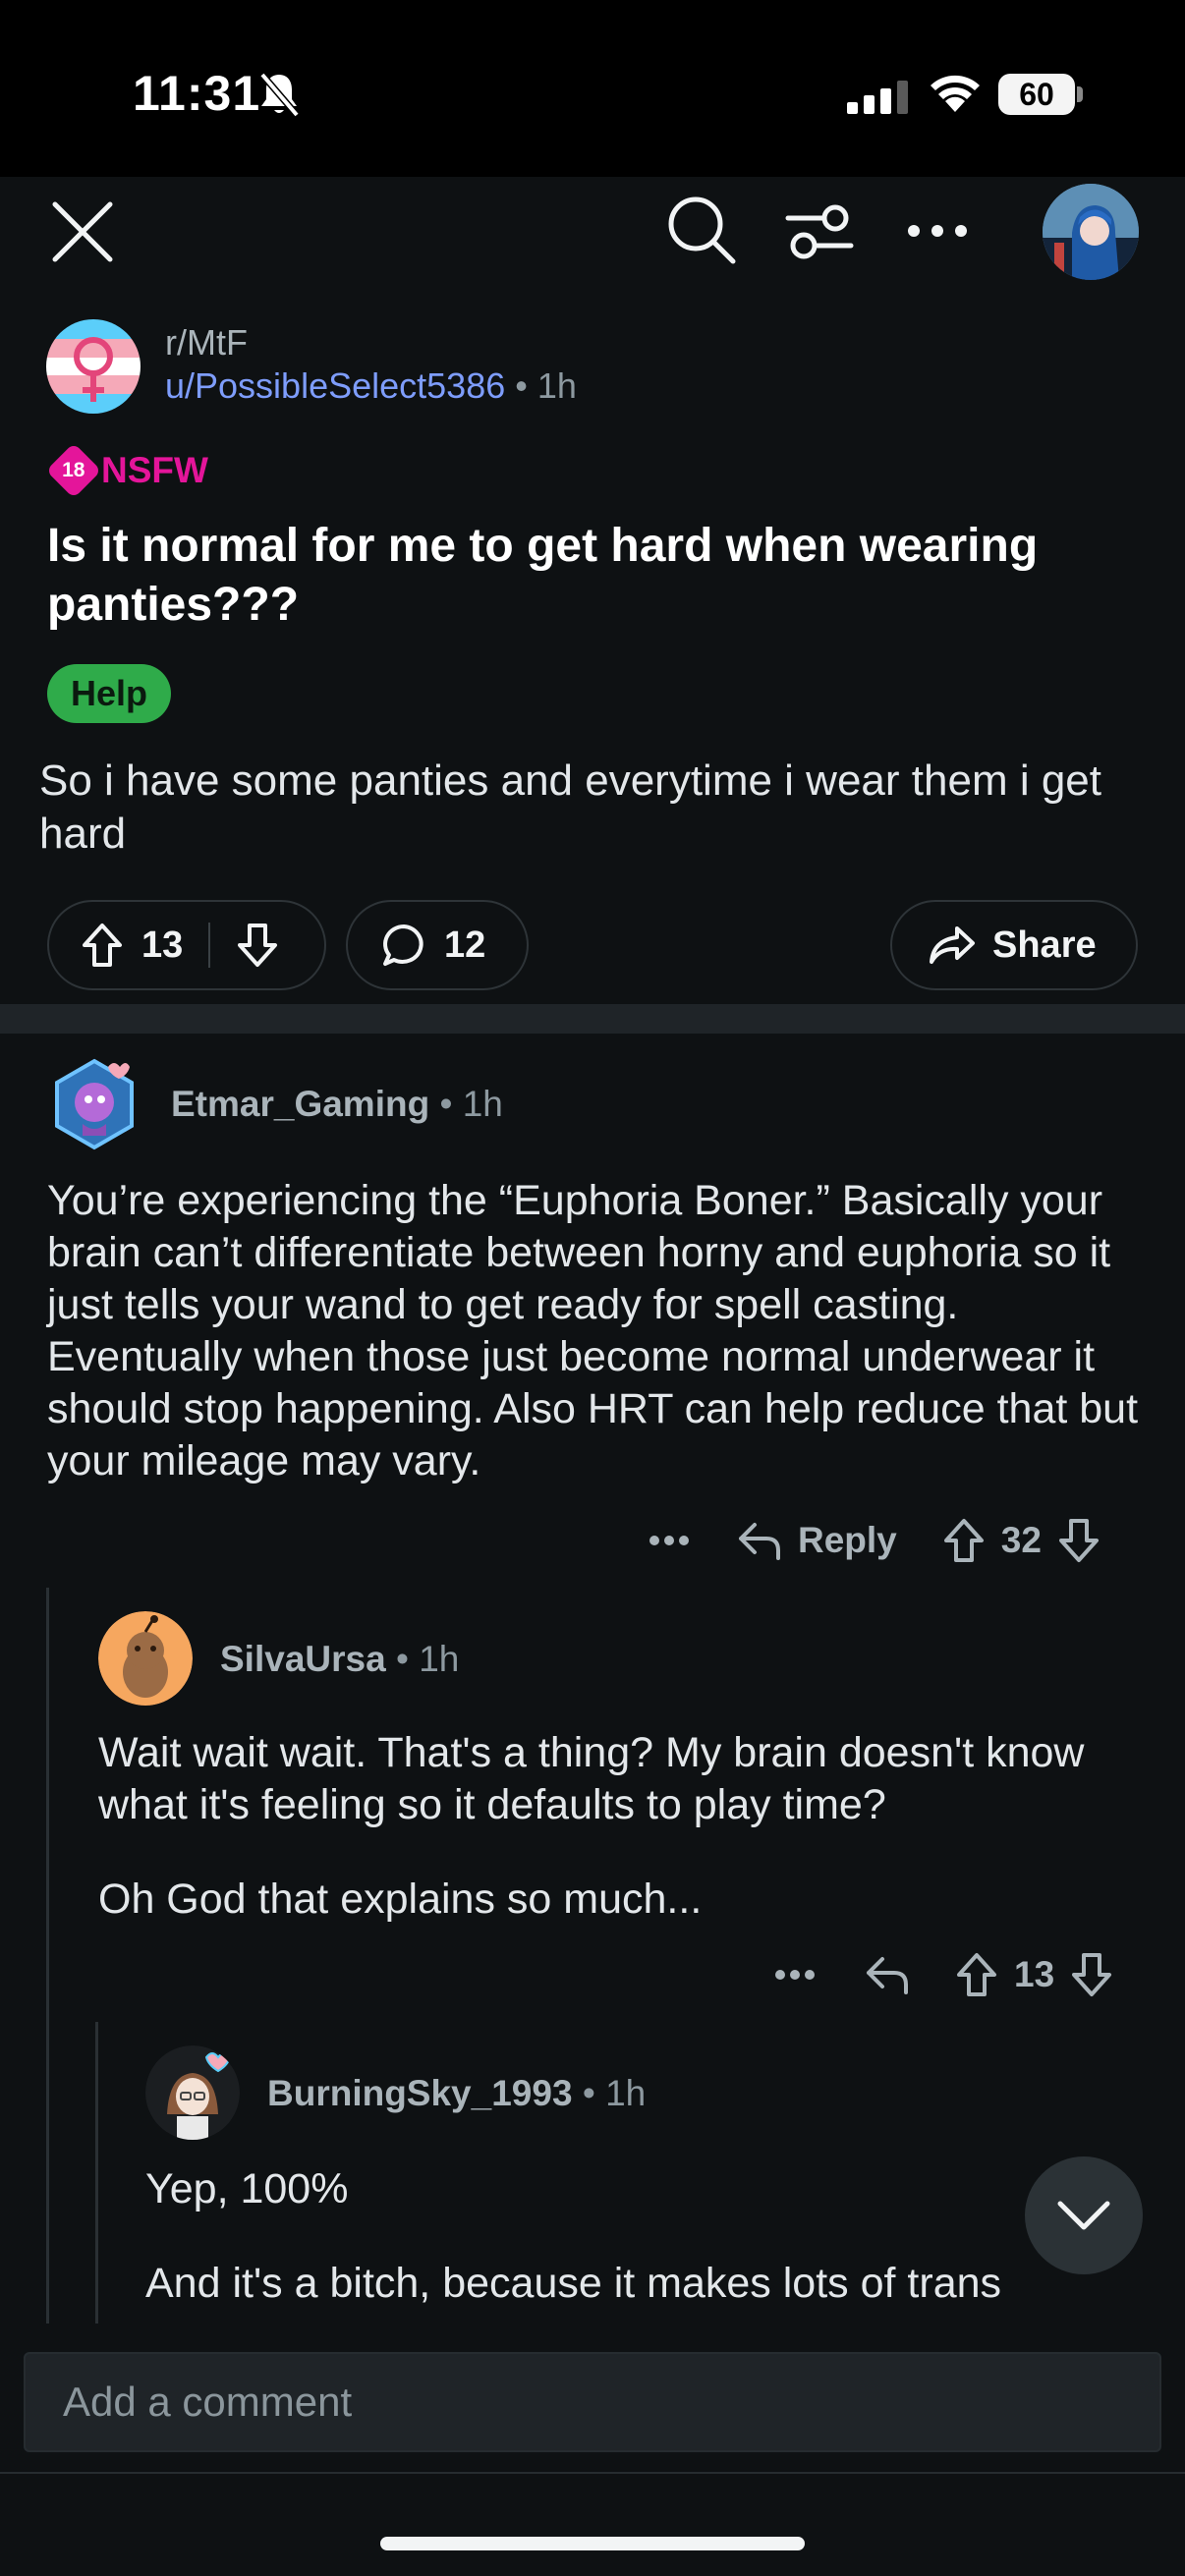  I want to click on post-score: 13, so click(163, 945).